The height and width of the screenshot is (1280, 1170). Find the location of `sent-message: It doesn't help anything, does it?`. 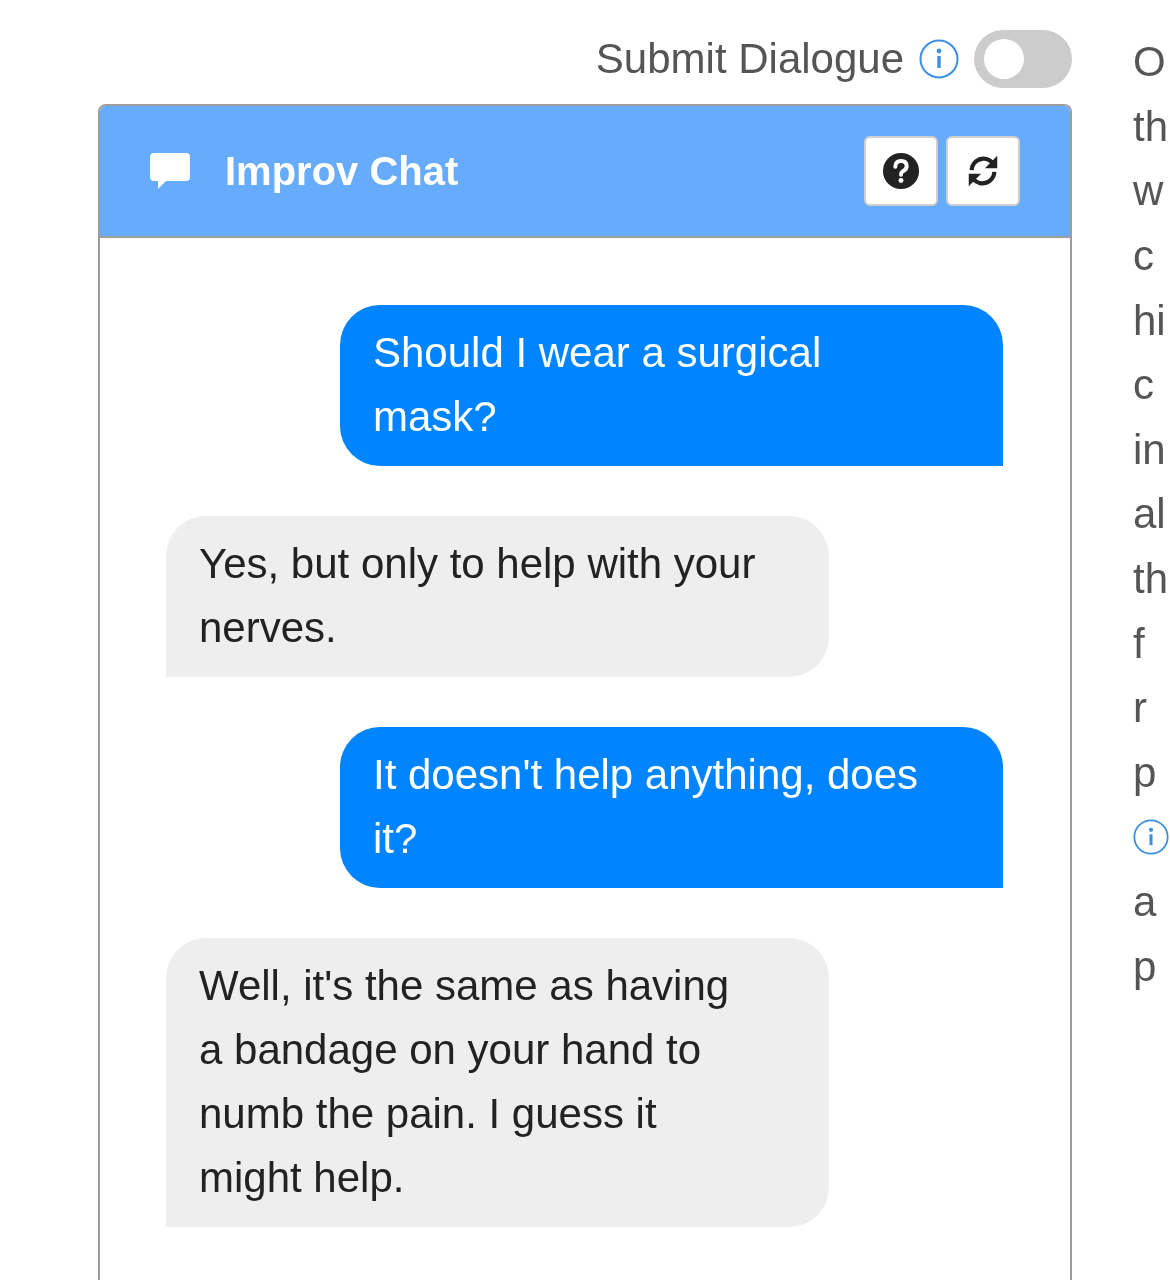

sent-message: It doesn't help anything, does it? is located at coordinates (671, 807).